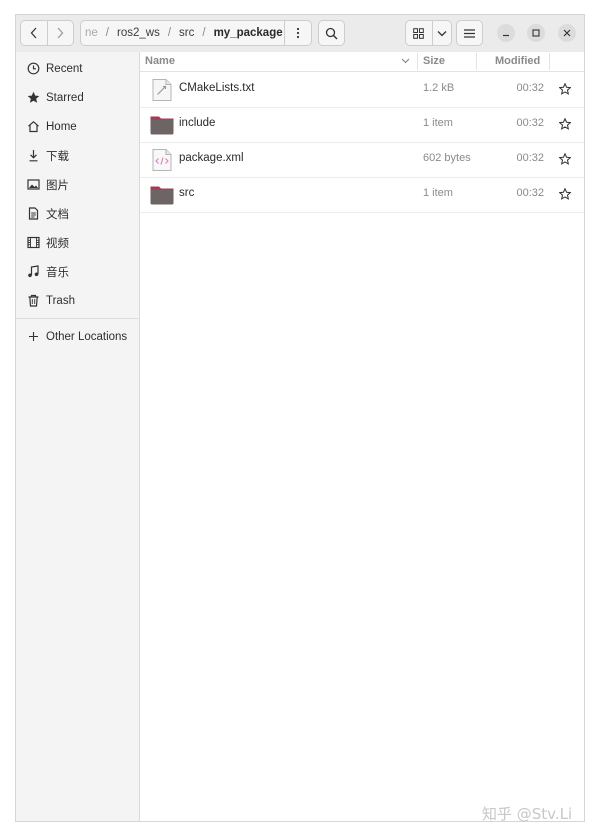 Image resolution: width=600 pixels, height=836 pixels. I want to click on sidebar-item-home: Home, so click(77, 126).